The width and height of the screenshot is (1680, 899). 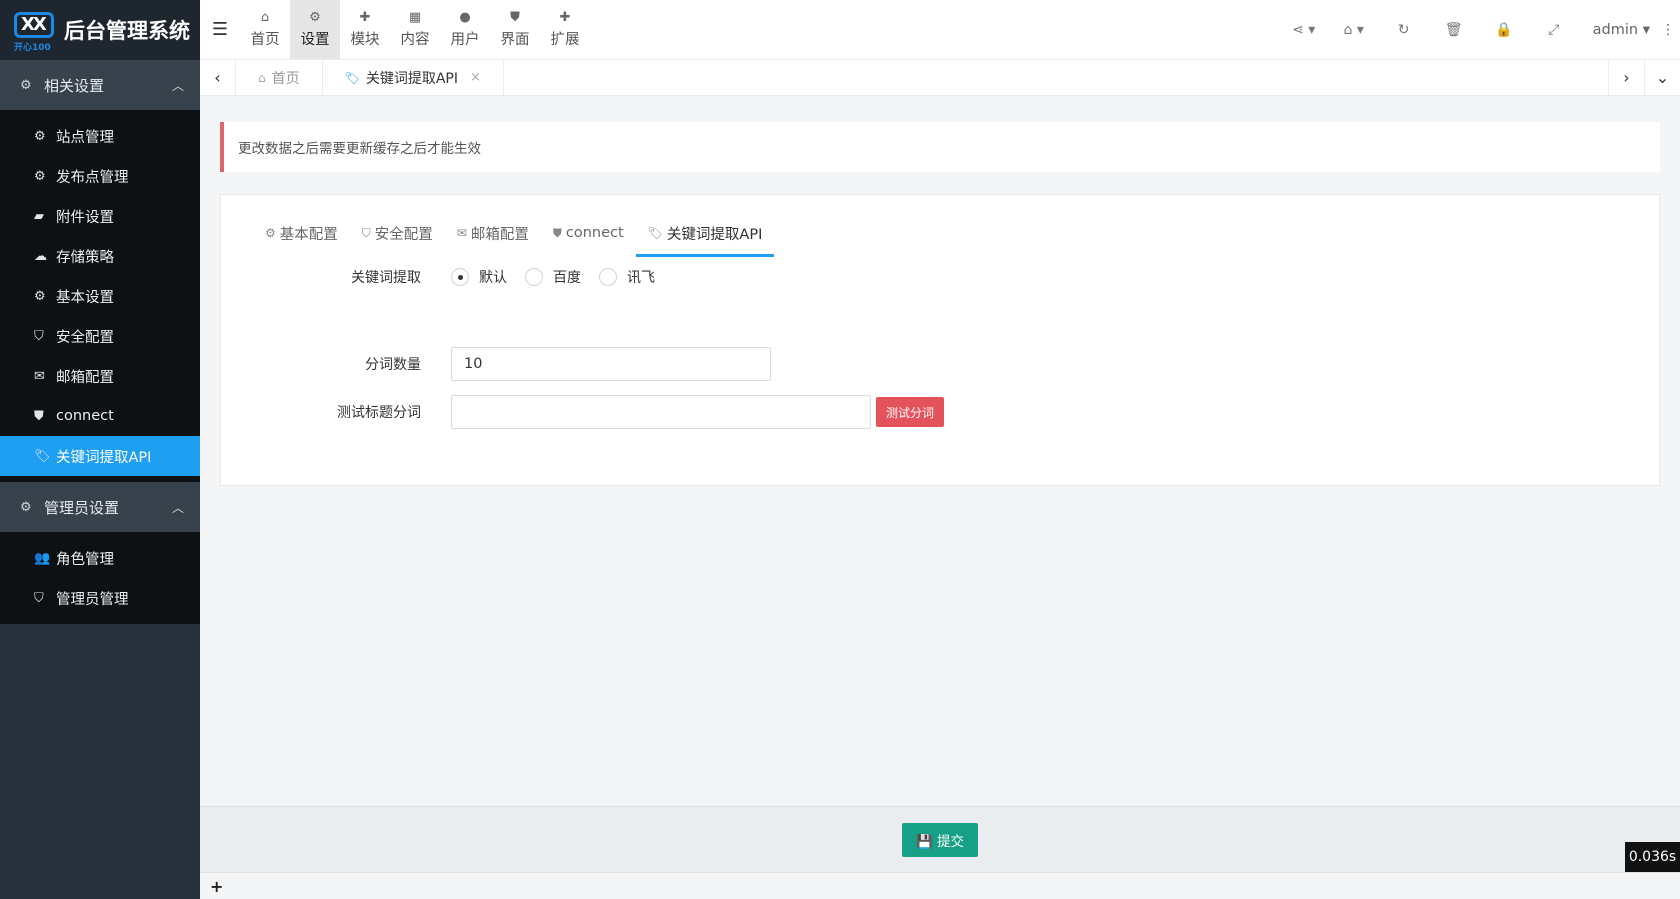 I want to click on user-icon: ●, so click(x=465, y=17).